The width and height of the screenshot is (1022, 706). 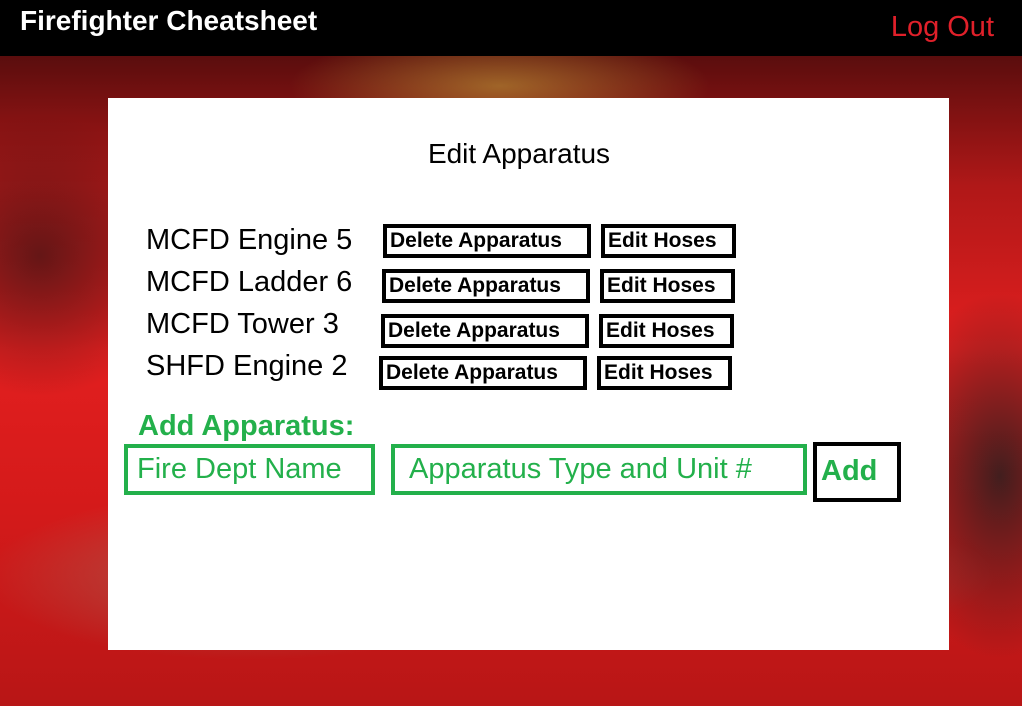 What do you see at coordinates (511, 28) in the screenshot?
I see `top-bar: Firefighter Cheatsheet Log Out` at bounding box center [511, 28].